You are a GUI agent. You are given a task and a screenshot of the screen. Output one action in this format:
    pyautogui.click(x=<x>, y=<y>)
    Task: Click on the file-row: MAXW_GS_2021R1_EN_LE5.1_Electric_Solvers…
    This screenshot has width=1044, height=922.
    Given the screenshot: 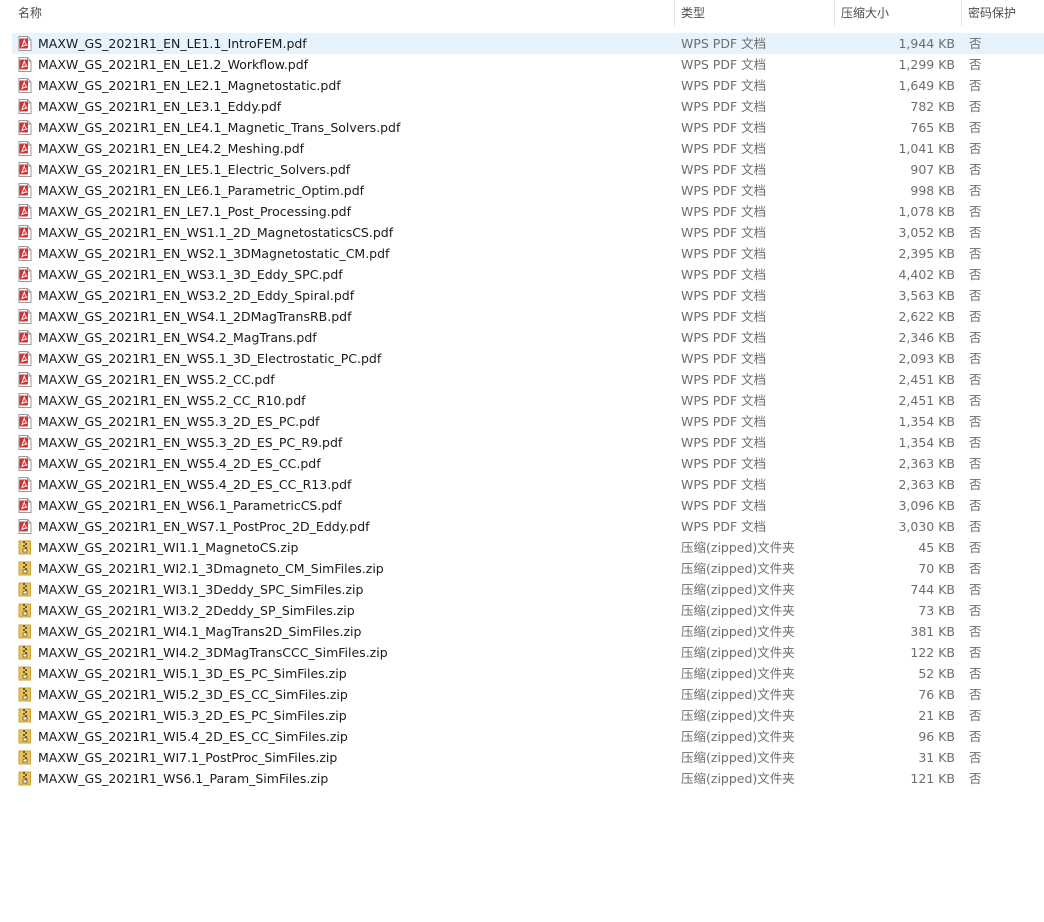 What is the action you would take?
    pyautogui.click(x=522, y=169)
    